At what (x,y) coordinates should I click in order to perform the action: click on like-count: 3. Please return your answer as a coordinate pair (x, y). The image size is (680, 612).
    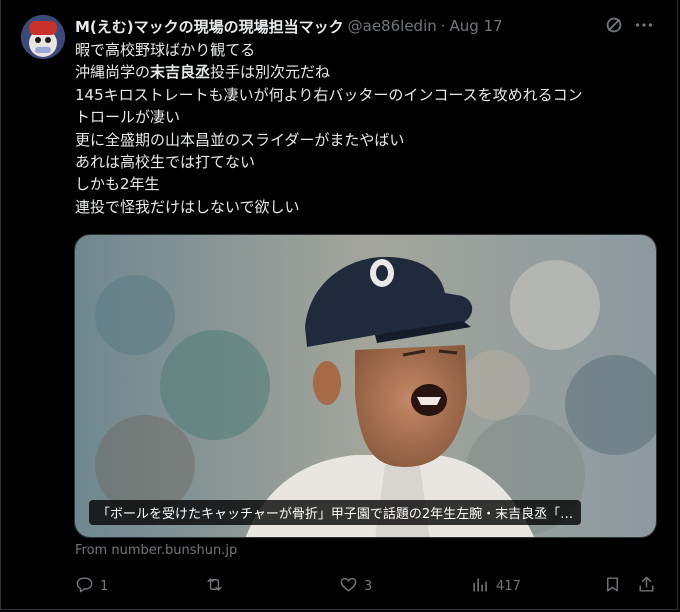
    Looking at the image, I should click on (368, 586).